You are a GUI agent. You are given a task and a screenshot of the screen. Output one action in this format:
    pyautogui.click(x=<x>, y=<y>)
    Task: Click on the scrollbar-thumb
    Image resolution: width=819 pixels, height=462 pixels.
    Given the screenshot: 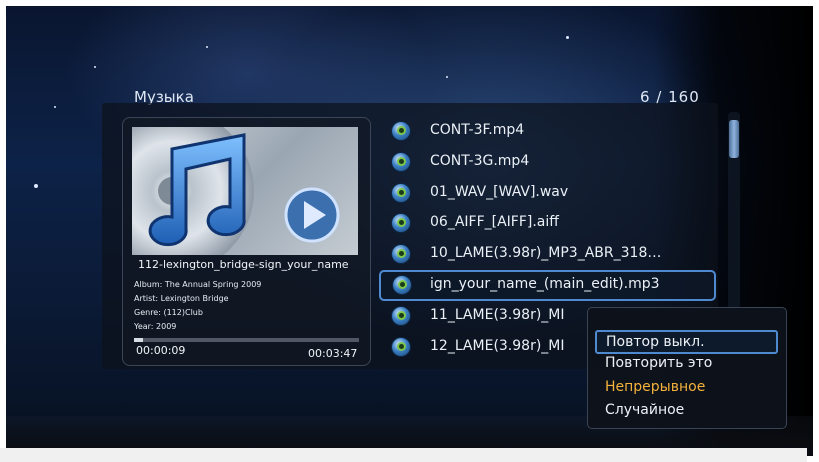 What is the action you would take?
    pyautogui.click(x=734, y=139)
    